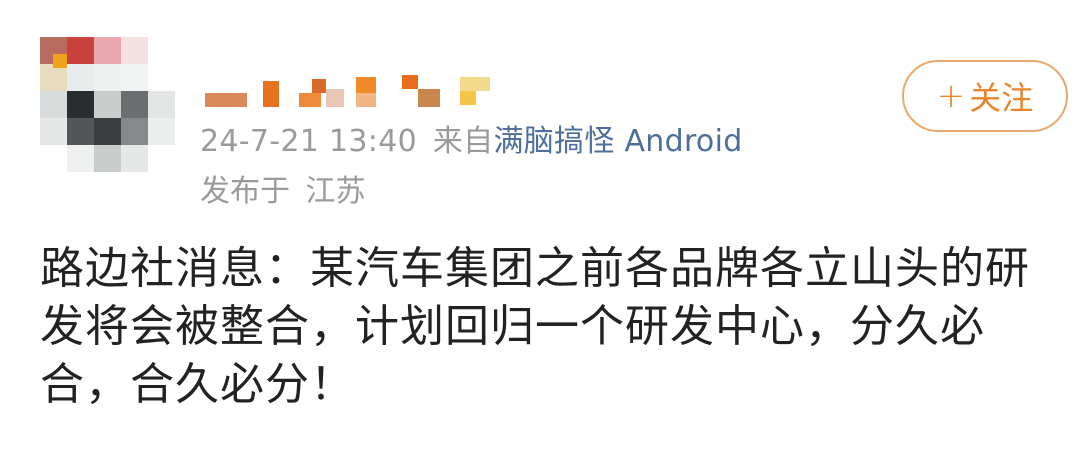  Describe the element at coordinates (1001, 98) in the screenshot. I see `follow-label: 关注` at that location.